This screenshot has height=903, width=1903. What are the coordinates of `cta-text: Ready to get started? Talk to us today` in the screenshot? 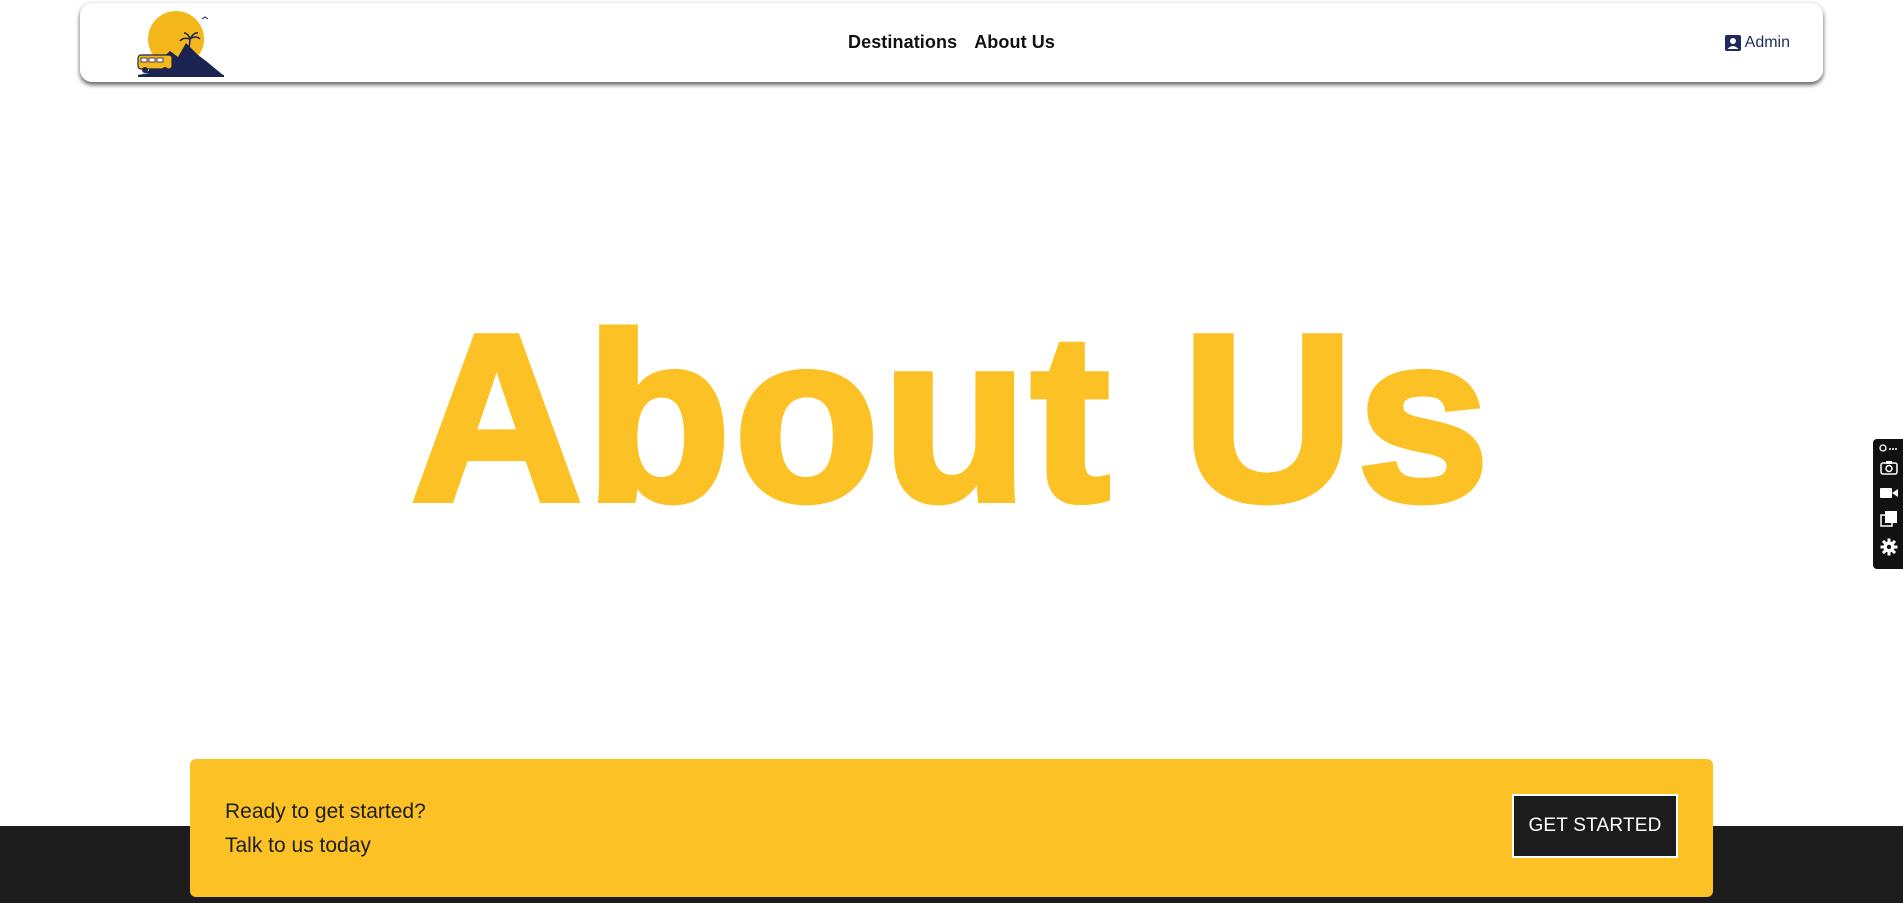 It's located at (325, 829).